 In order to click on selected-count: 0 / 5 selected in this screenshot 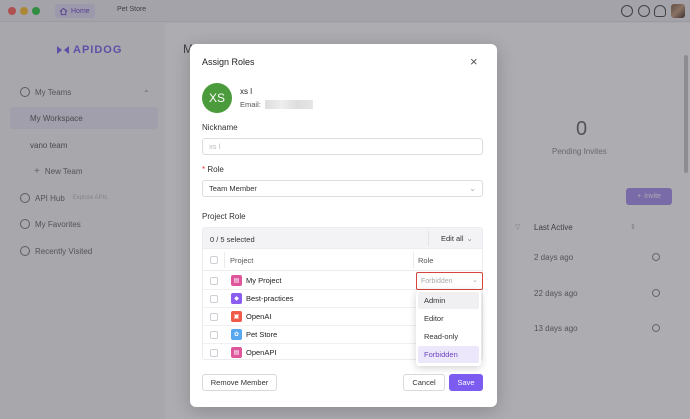, I will do `click(232, 239)`.